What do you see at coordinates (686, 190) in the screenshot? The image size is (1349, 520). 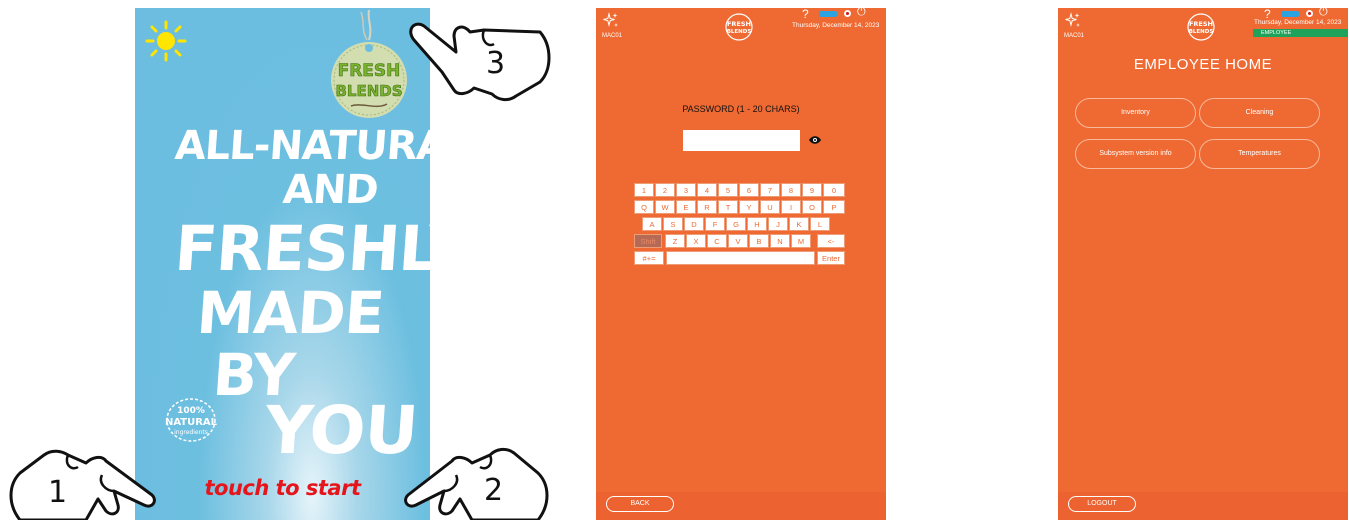 I see `key: 3` at bounding box center [686, 190].